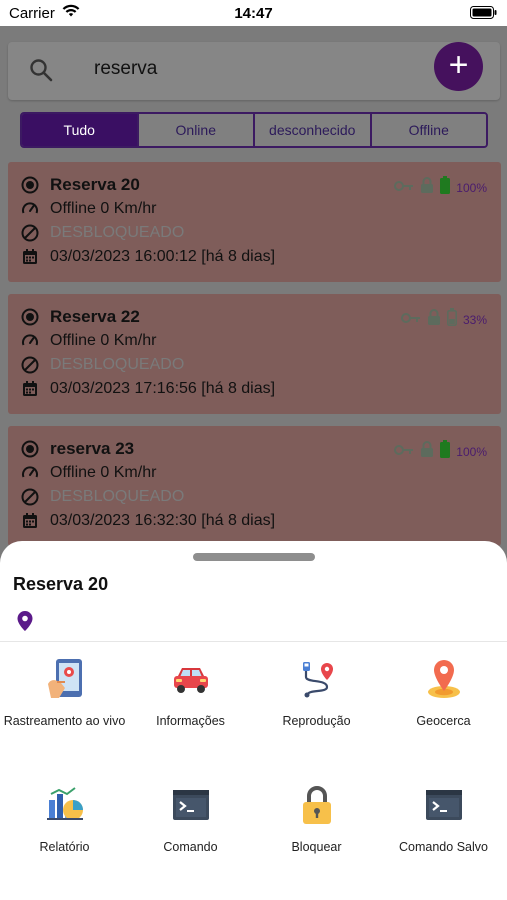 The height and width of the screenshot is (900, 507). Describe the element at coordinates (163, 388) in the screenshot. I see `last-update: 03/03/2023 17:16:56 [há 8 dias]` at that location.